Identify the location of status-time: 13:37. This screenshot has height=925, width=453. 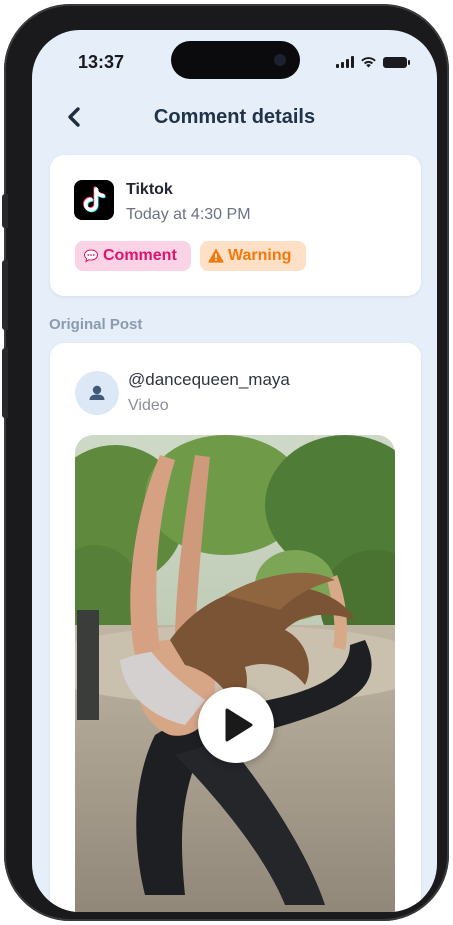
(101, 62).